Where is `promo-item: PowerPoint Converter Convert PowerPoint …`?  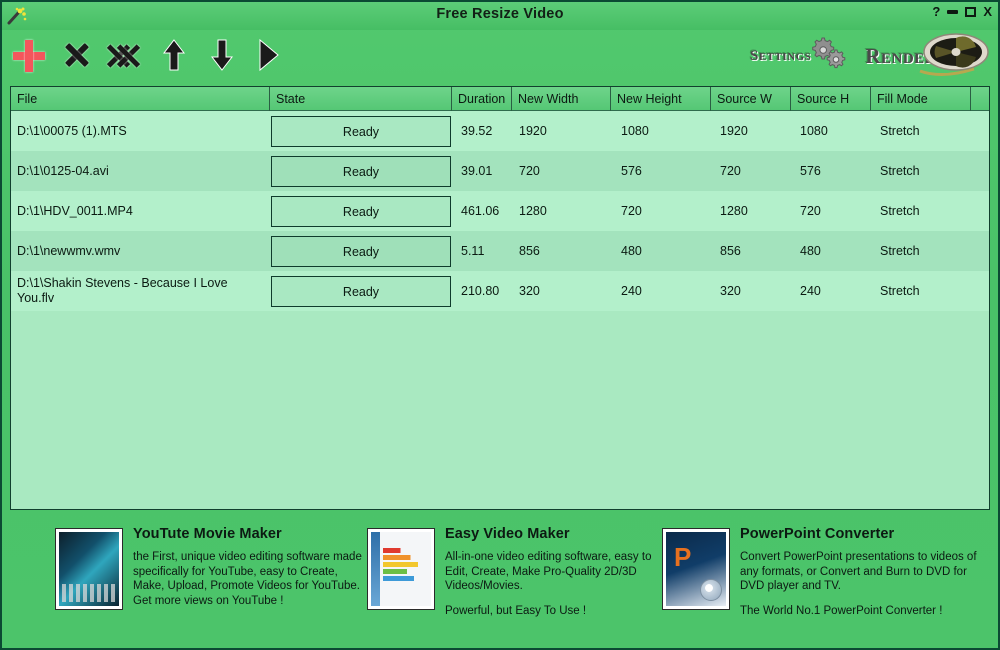 promo-item: PowerPoint Converter Convert PowerPoint … is located at coordinates (826, 581).